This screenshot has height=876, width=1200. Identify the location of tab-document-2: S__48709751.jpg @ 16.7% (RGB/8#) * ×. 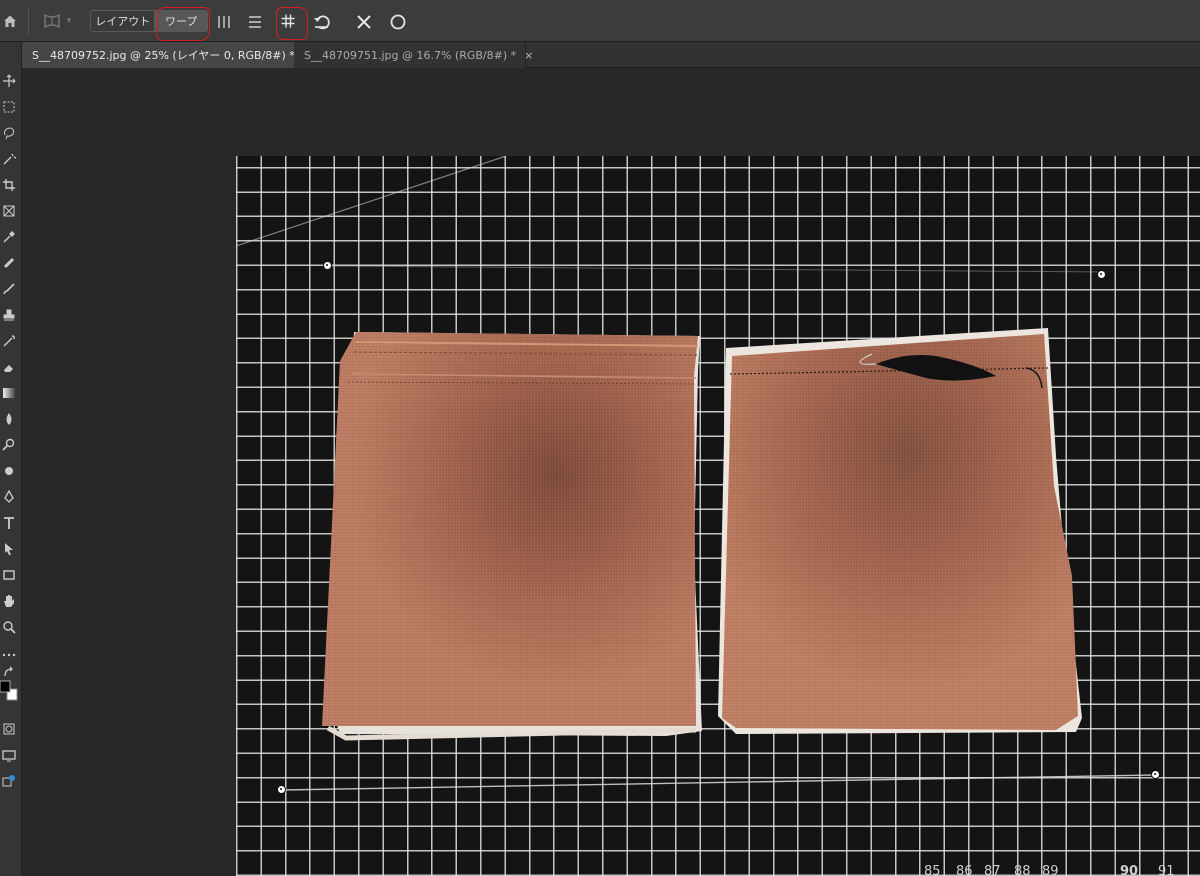
(413, 55).